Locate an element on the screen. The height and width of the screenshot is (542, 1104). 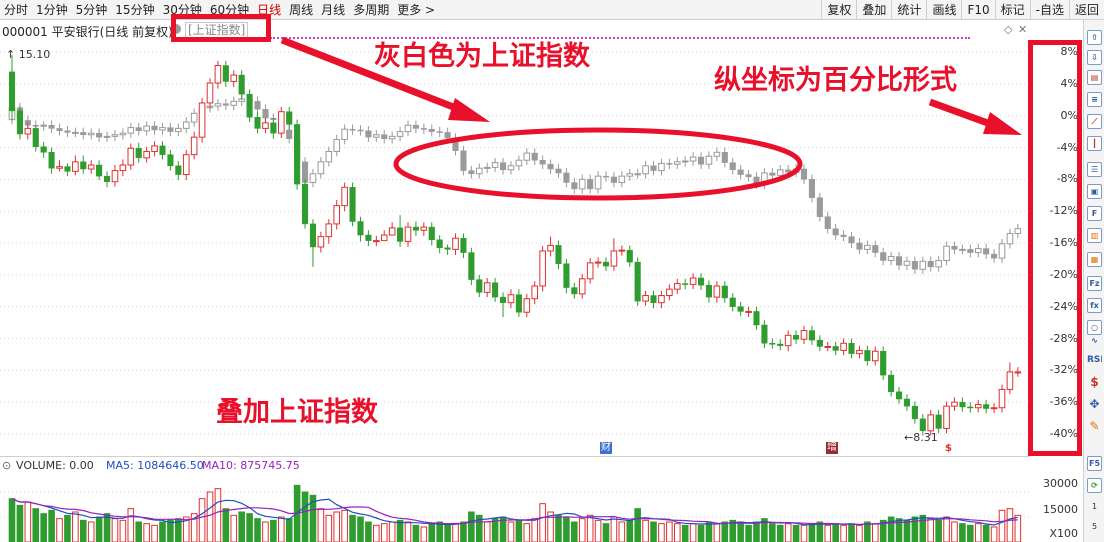
annotation-percent-axis: 纵坐标为百分比形式 is located at coordinates (835, 80).